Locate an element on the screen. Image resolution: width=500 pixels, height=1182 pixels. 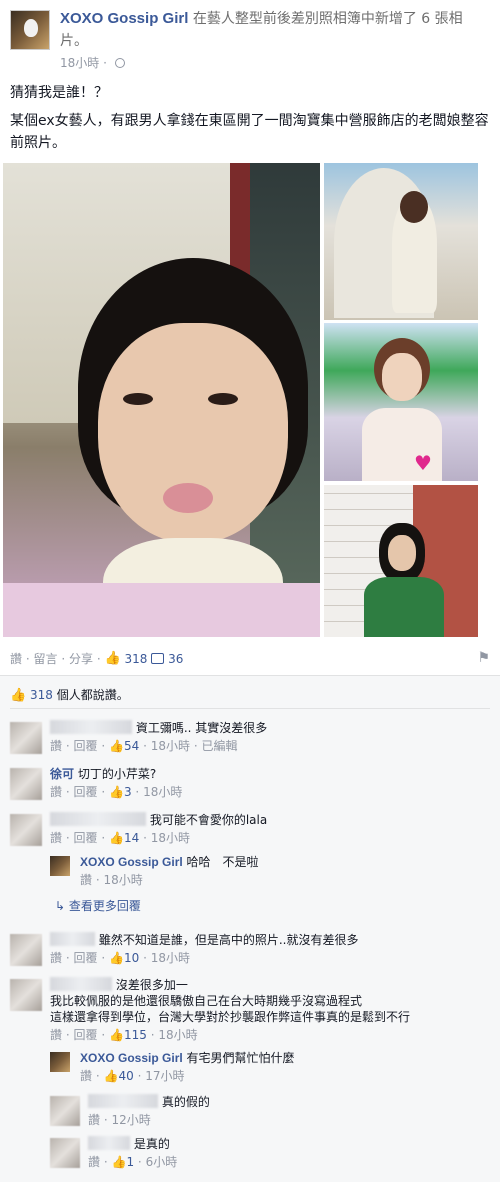
comment-text: 有宅男們幫忙怕什麼 is located at coordinates (240, 1058).